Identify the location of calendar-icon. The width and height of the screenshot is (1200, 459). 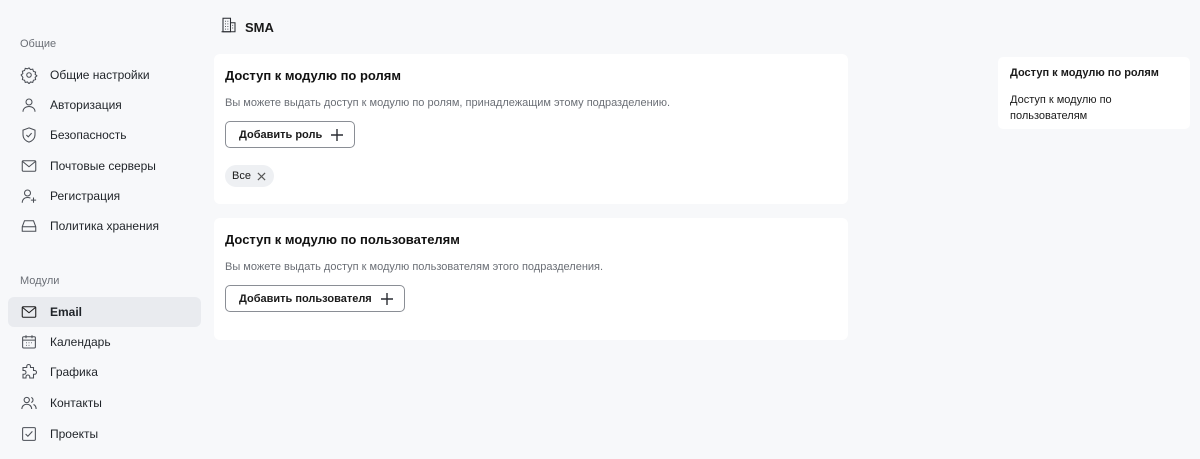
(29, 342).